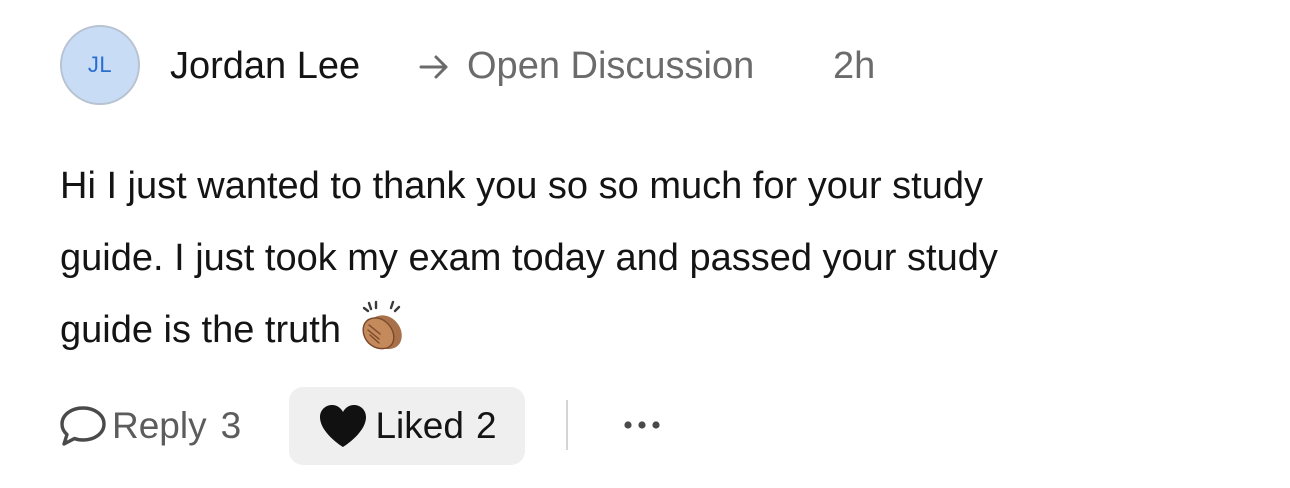  I want to click on reply-label: Reply, so click(159, 425).